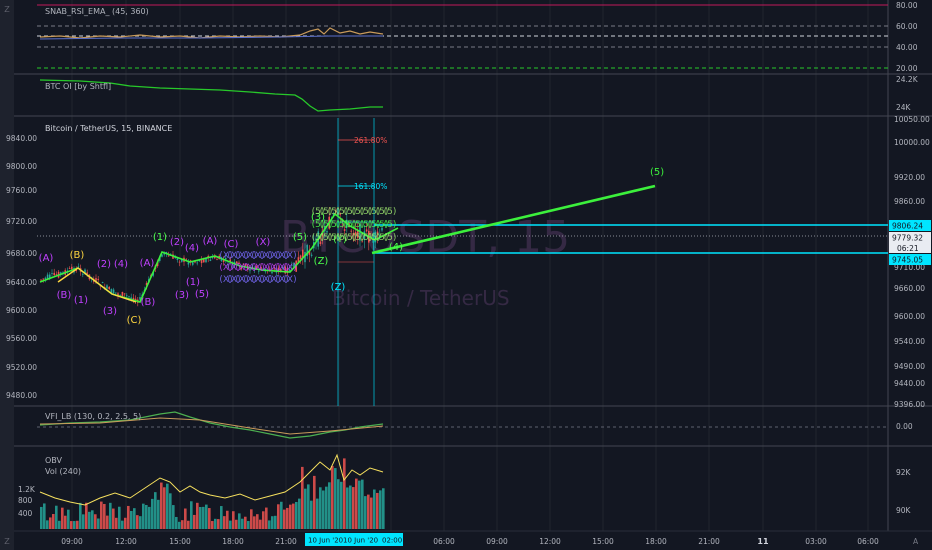 This screenshot has width=932, height=550. I want to click on right-tick: 9396.00, so click(909, 404).